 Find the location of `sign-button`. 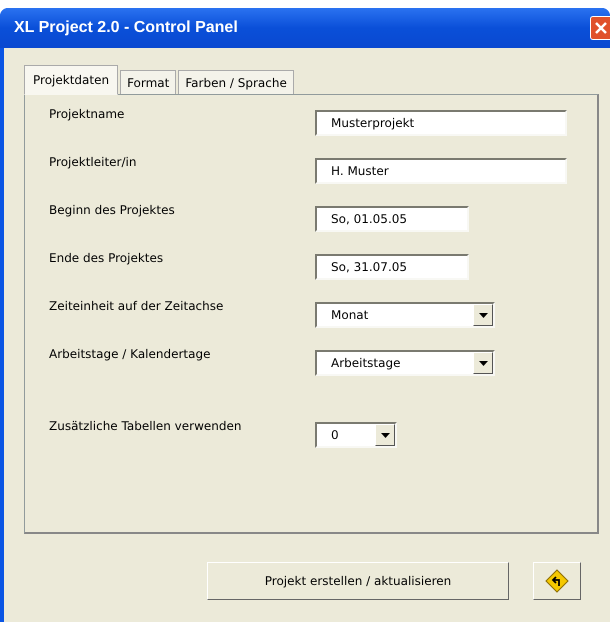

sign-button is located at coordinates (557, 581).